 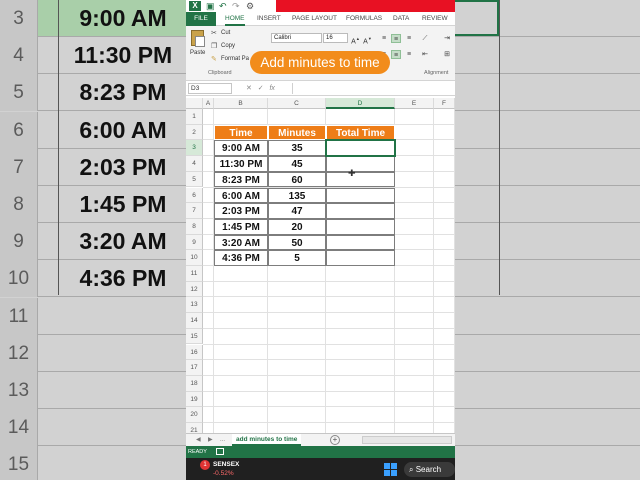 What do you see at coordinates (297, 226) in the screenshot?
I see `table-cell-minutes: 20` at bounding box center [297, 226].